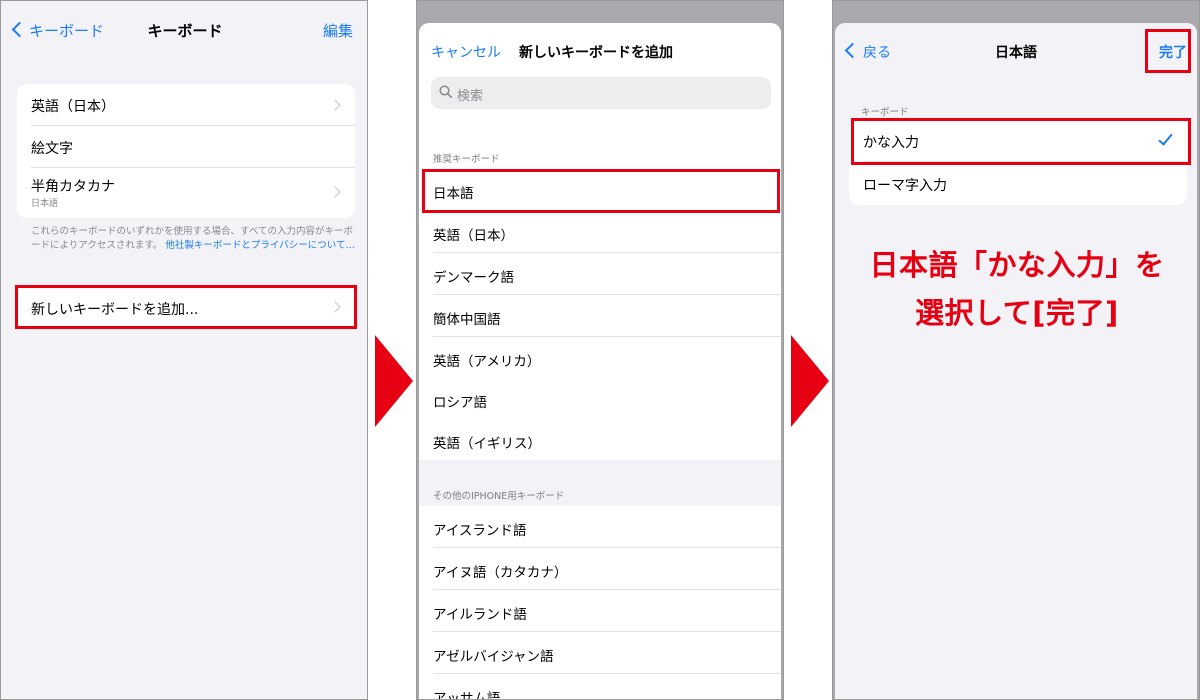  Describe the element at coordinates (186, 193) in the screenshot. I see `keyboard-row-halfwidth-katakana: 半角カタカナ 日本語` at that location.